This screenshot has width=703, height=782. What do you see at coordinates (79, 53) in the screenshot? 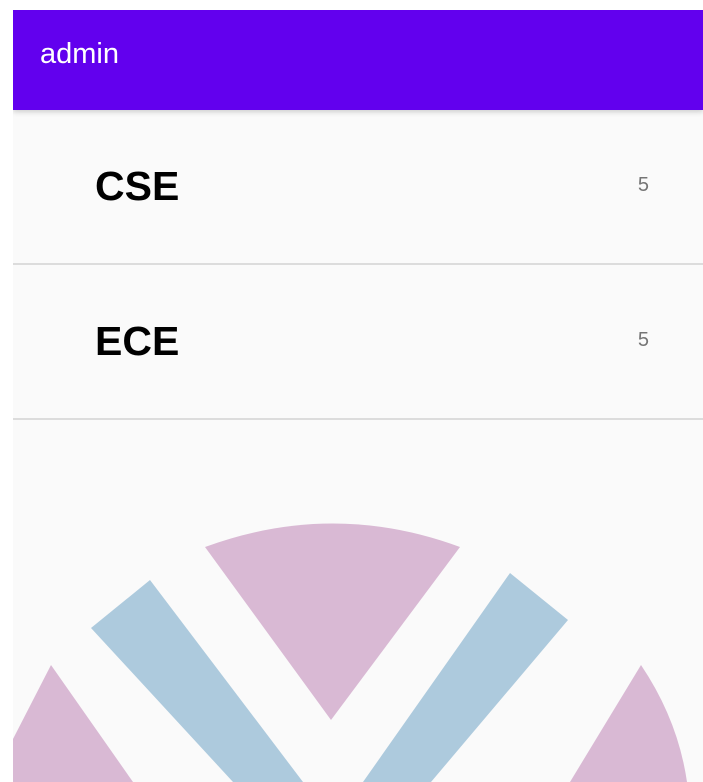
I see `app-title: admin` at bounding box center [79, 53].